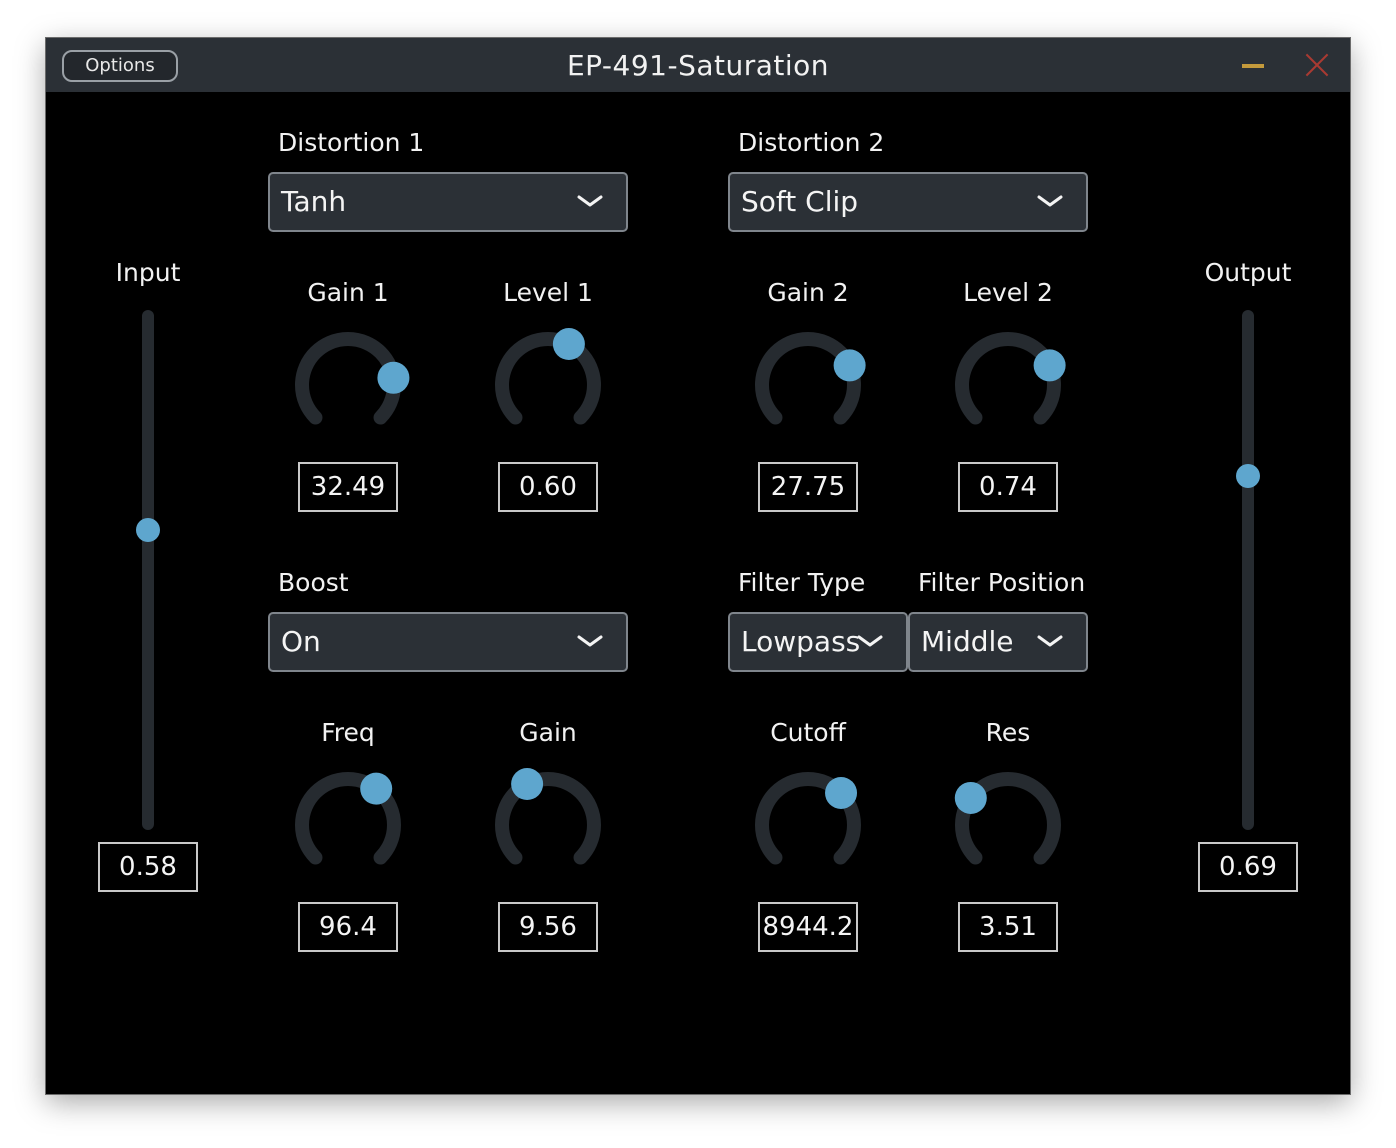 This screenshot has width=1396, height=1148. I want to click on close-icon, so click(1317, 65).